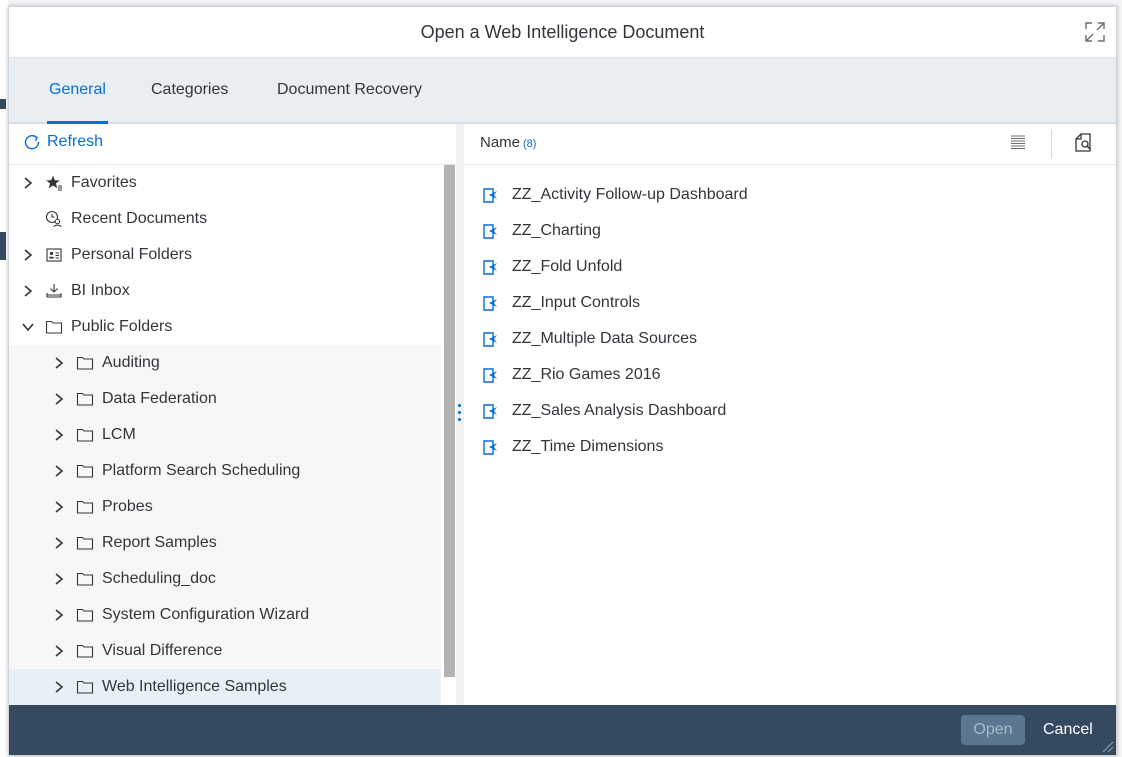  What do you see at coordinates (630, 194) in the screenshot?
I see `document-name: ZZ_Activity Follow-up Dashboard` at bounding box center [630, 194].